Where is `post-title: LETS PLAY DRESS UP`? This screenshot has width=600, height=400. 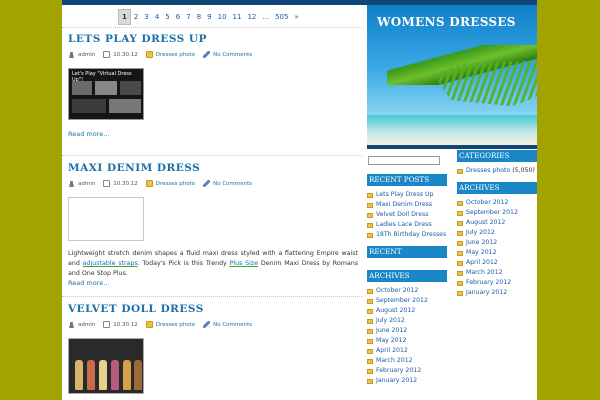 post-title: LETS PLAY DRESS UP is located at coordinates (213, 39).